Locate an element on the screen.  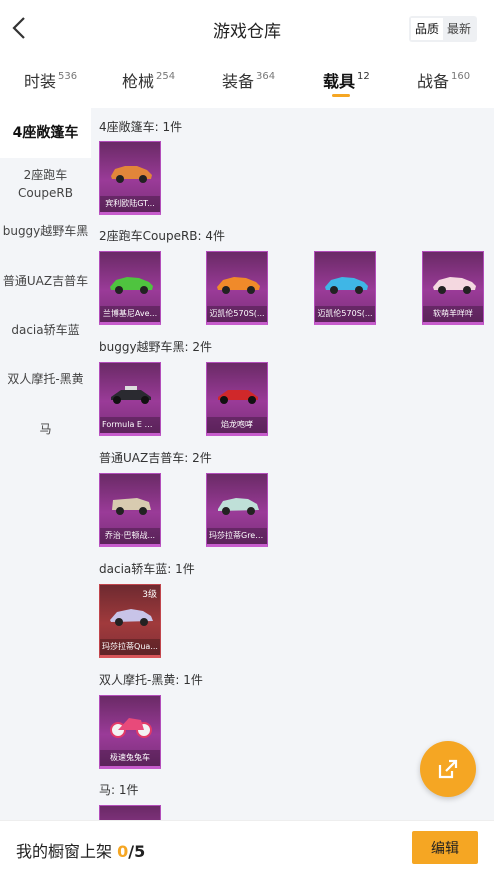
showcase-count: 0 is located at coordinates (123, 851).